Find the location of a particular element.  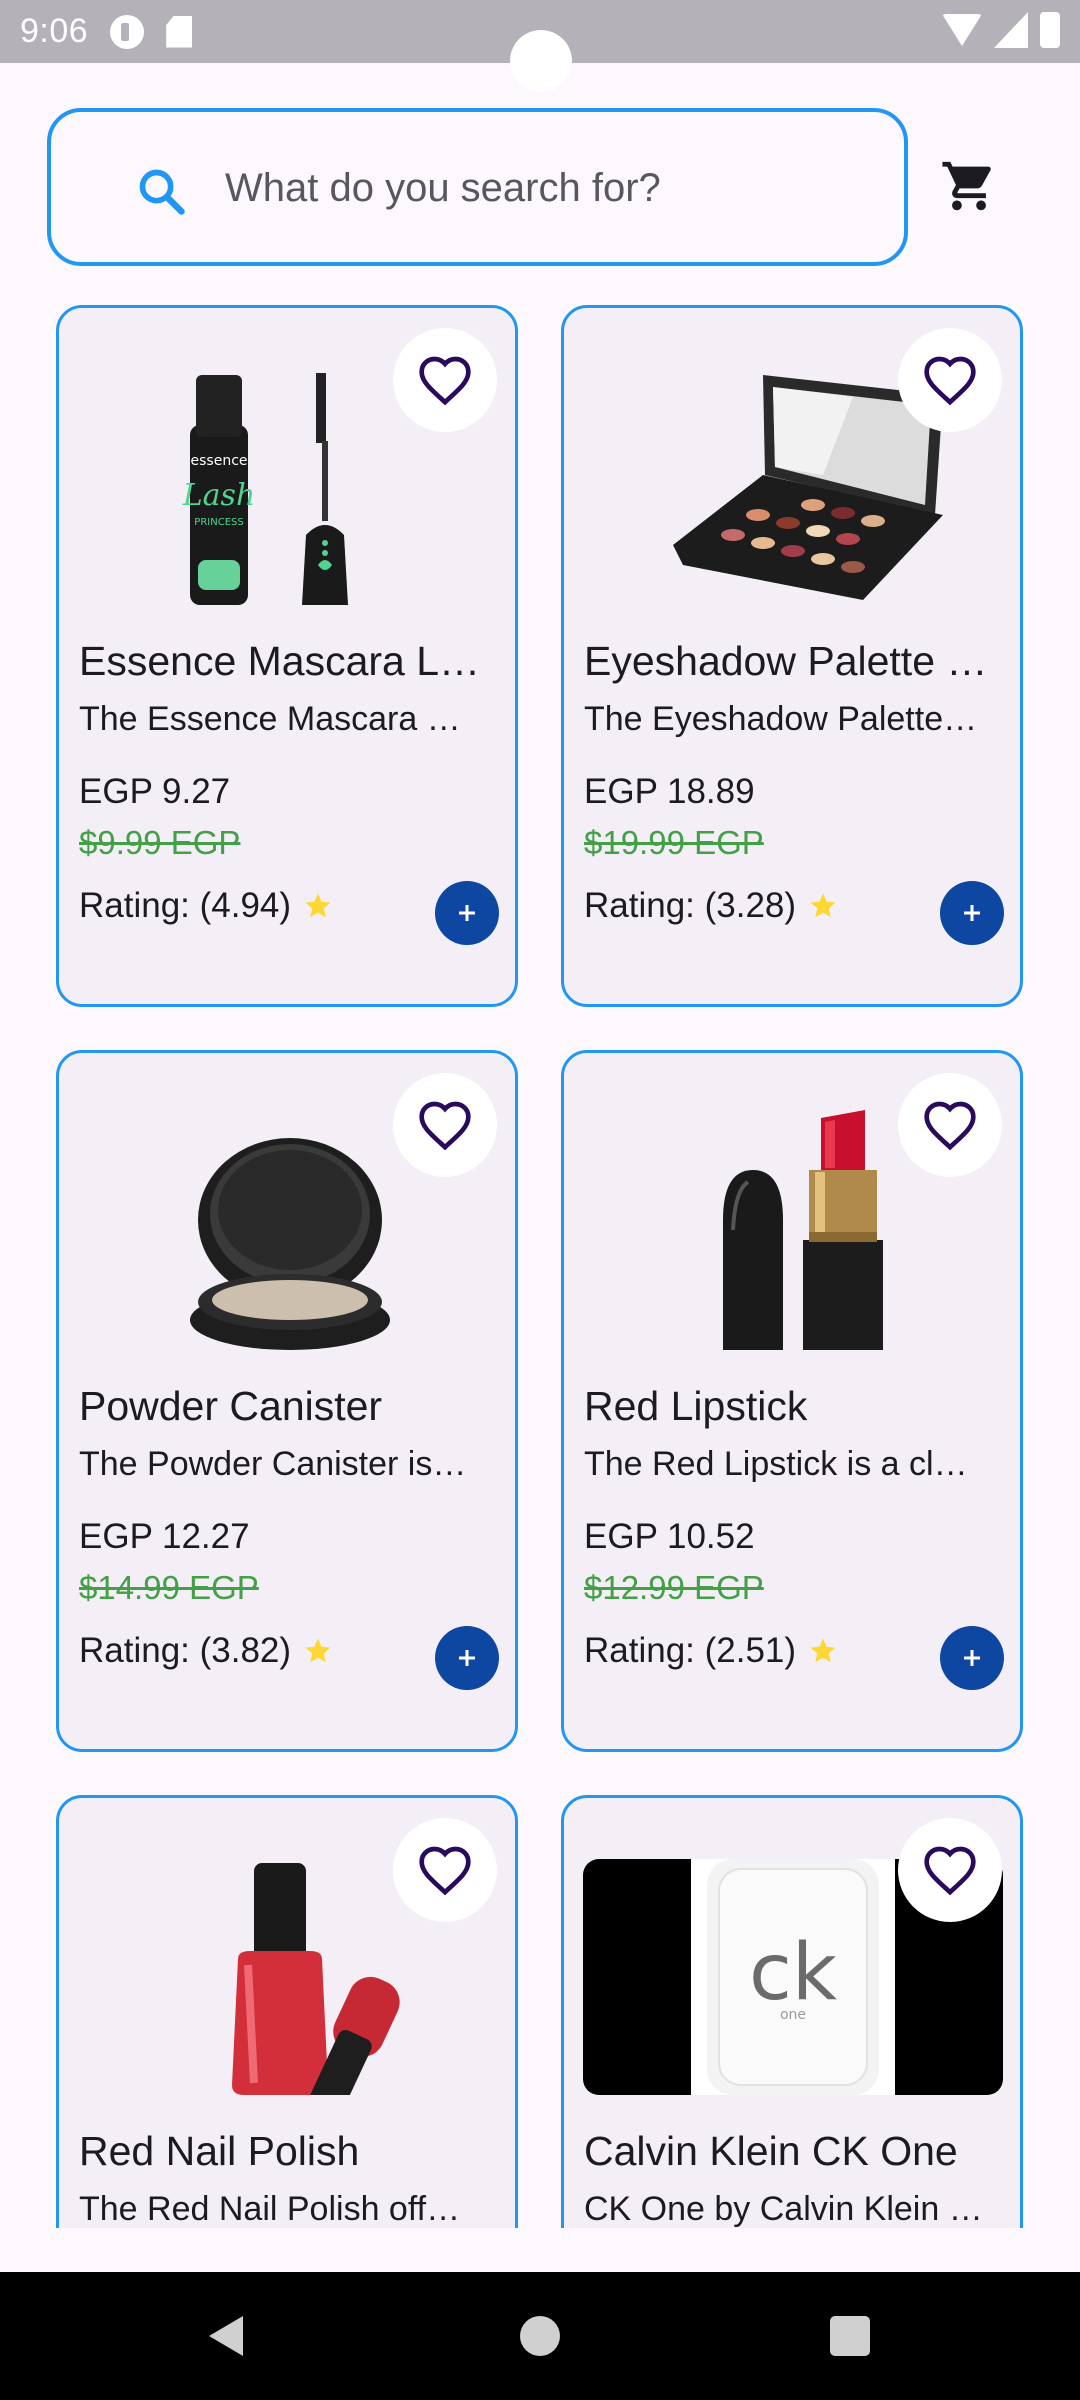

product-title: Powder Canister is located at coordinates (231, 1406).